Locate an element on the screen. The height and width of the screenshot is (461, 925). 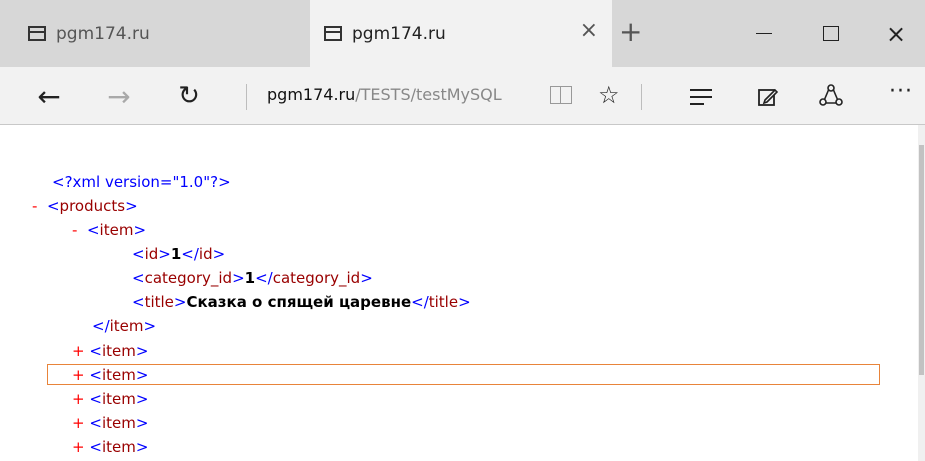
reading-view-icon is located at coordinates (561, 95).